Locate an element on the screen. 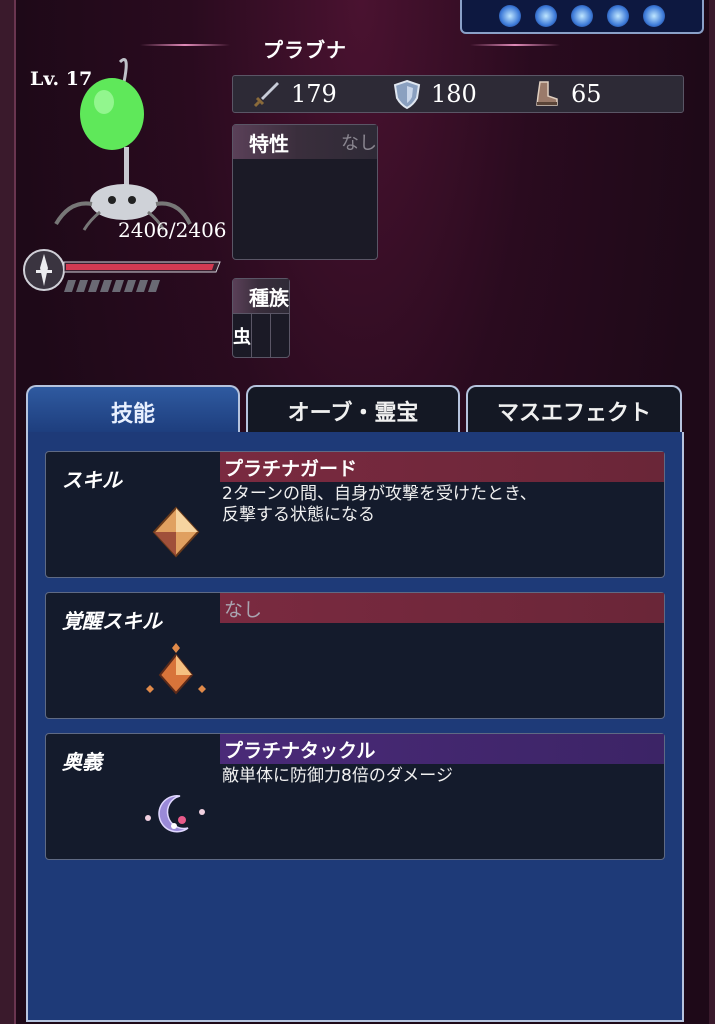 The width and height of the screenshot is (715, 1024). tribe-header: 種族 is located at coordinates (261, 296).